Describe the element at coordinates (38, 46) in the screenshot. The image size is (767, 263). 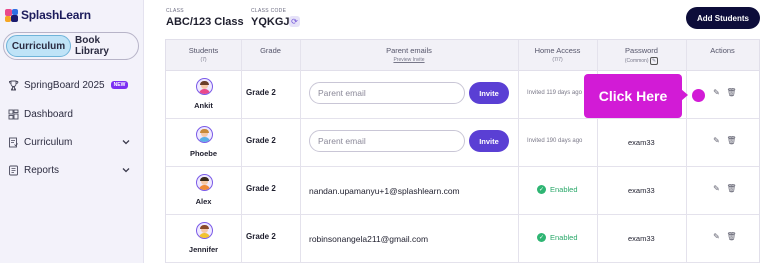
I see `segment-curriculum: Curriculum` at that location.